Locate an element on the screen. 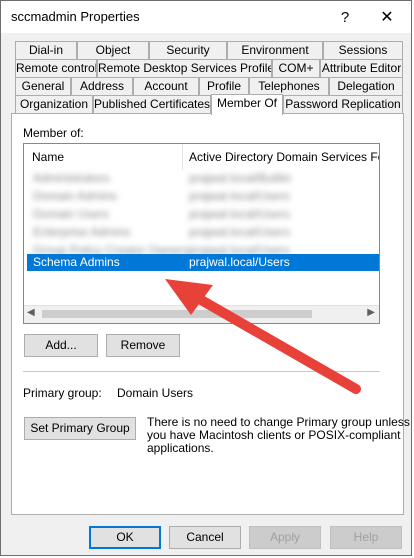  list-item-name: Enterprise Admins is located at coordinates (82, 232).